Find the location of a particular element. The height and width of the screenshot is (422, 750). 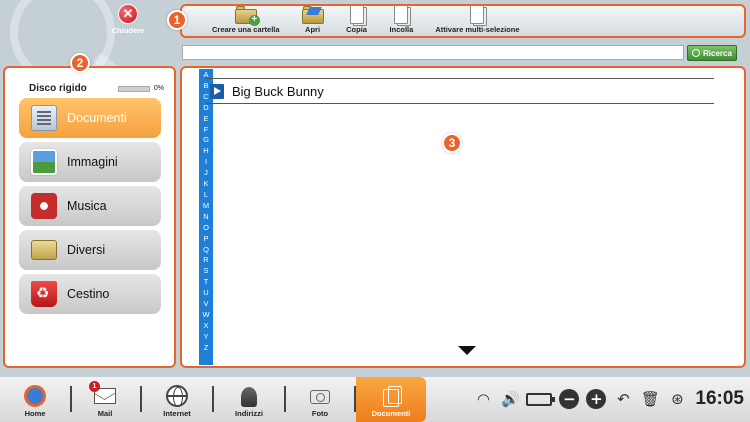

copy-label: Copia is located at coordinates (356, 29).